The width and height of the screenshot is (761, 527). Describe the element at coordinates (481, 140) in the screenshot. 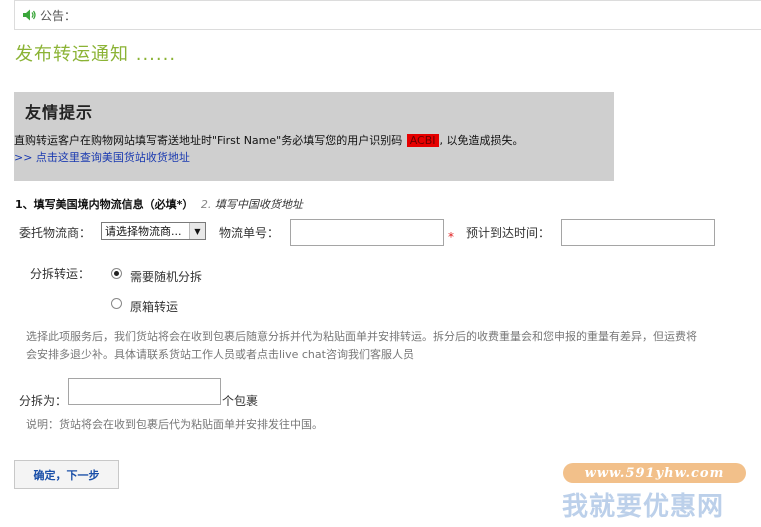

I see `tip-message-tail: , 以免造成损失。` at that location.